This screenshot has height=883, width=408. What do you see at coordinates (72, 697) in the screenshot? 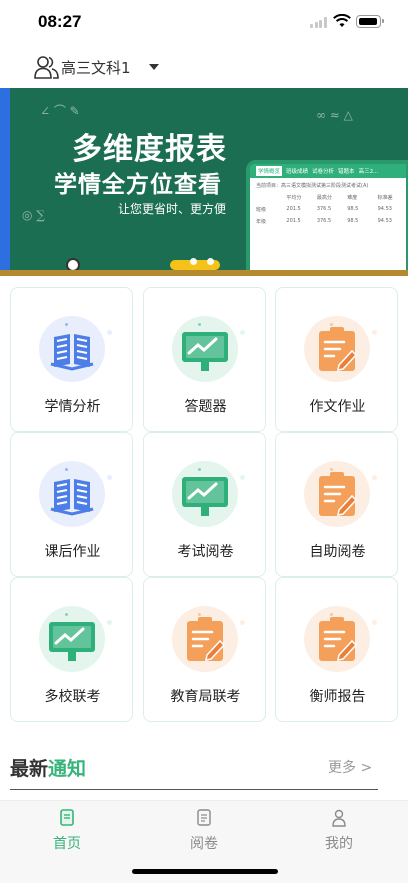
I see `feature-tile-label: 多校联考` at bounding box center [72, 697].